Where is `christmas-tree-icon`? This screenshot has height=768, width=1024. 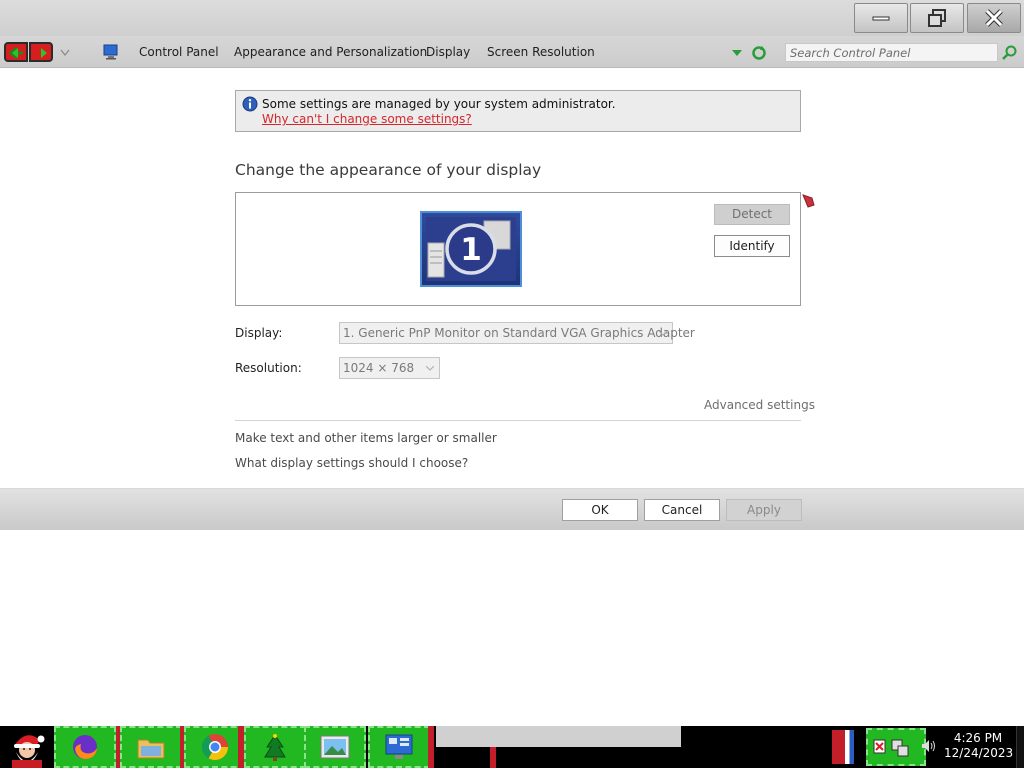 christmas-tree-icon is located at coordinates (275, 747).